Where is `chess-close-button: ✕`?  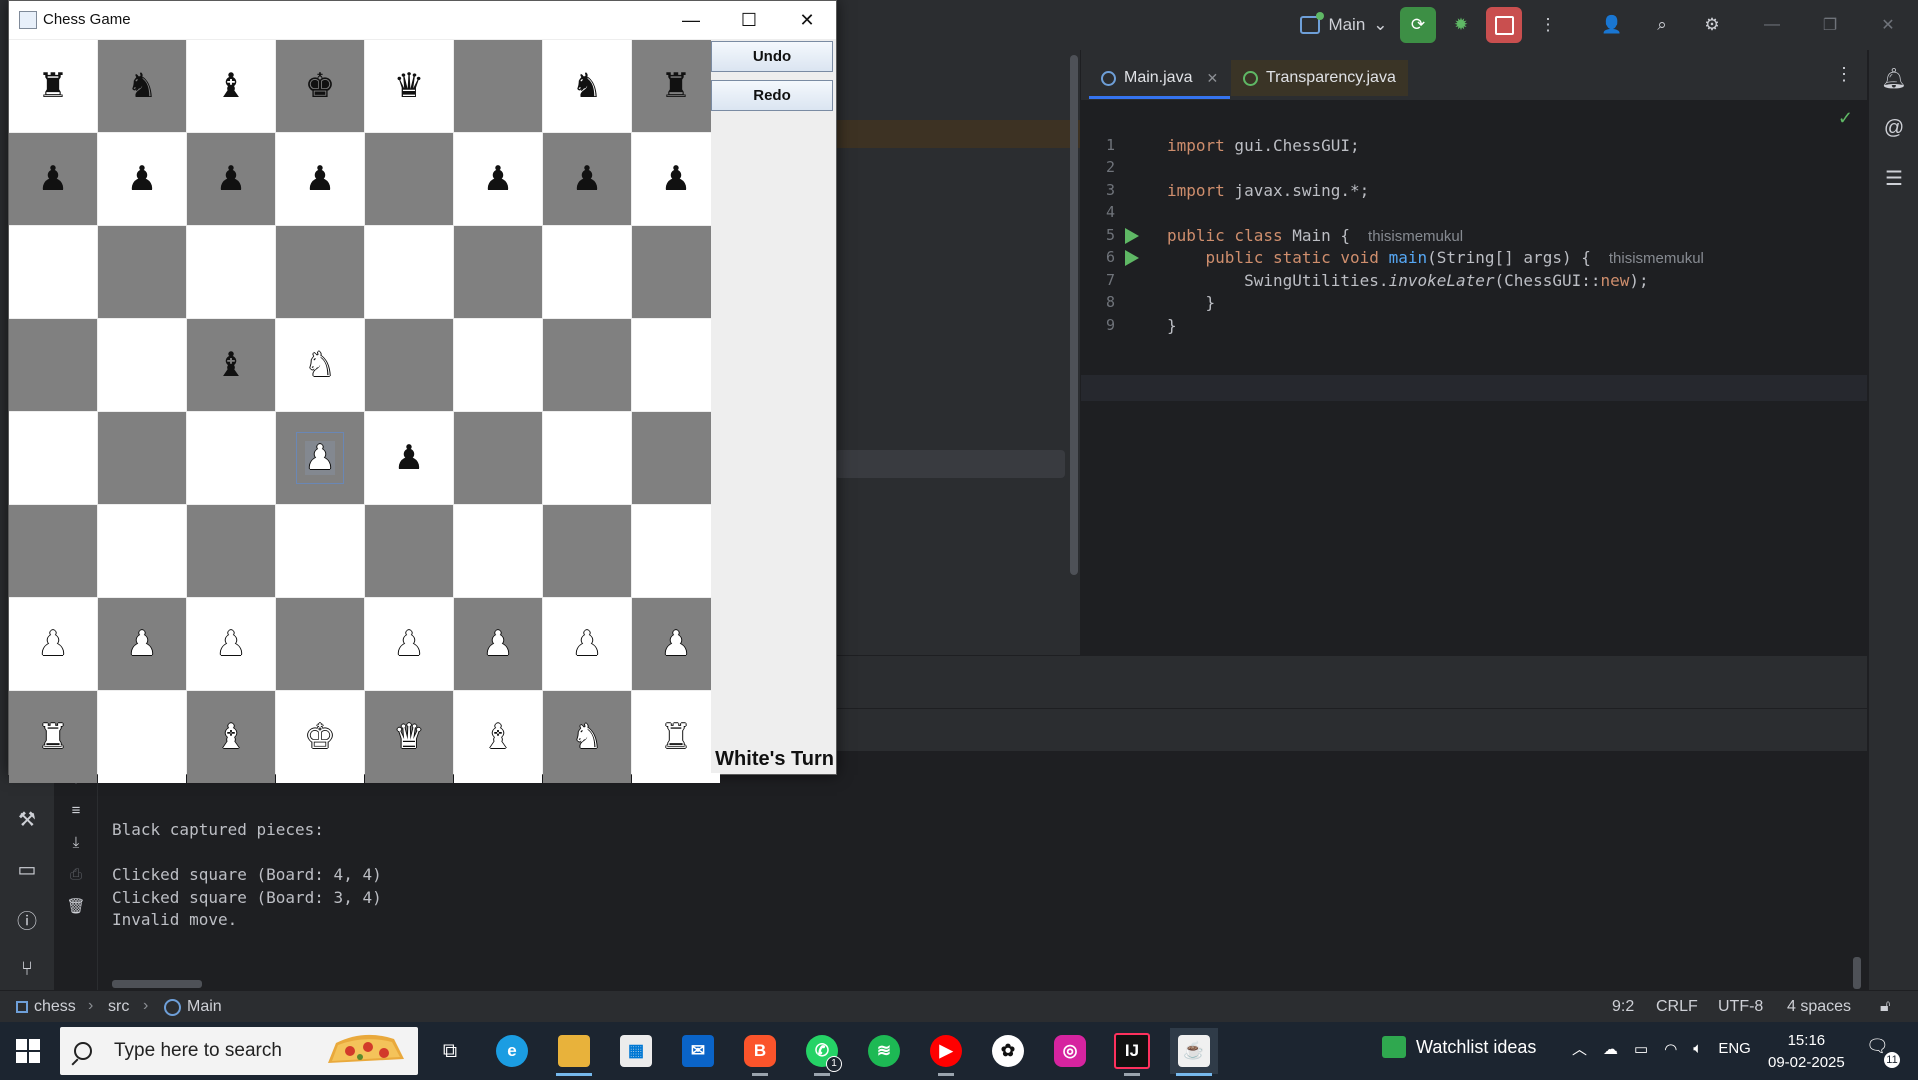
chess-close-button: ✕ is located at coordinates (807, 20).